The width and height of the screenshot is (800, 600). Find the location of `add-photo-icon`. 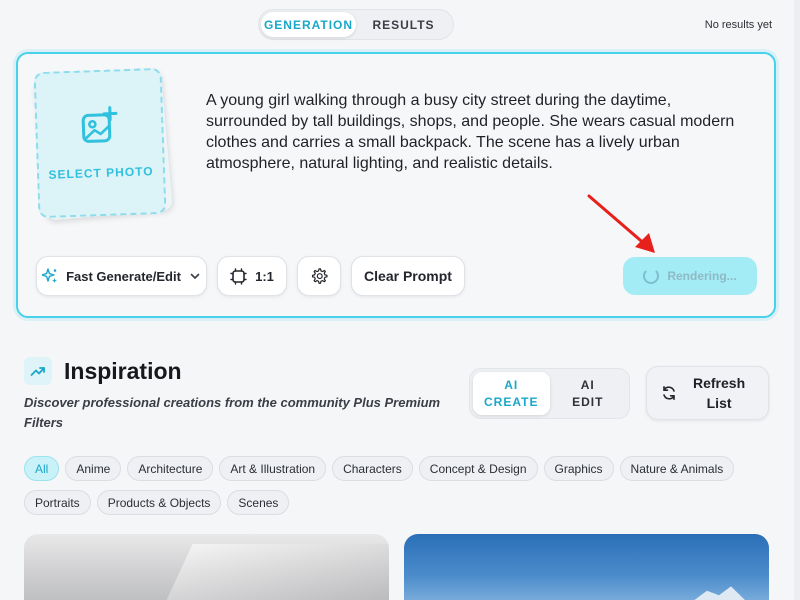

add-photo-icon is located at coordinates (99, 124).